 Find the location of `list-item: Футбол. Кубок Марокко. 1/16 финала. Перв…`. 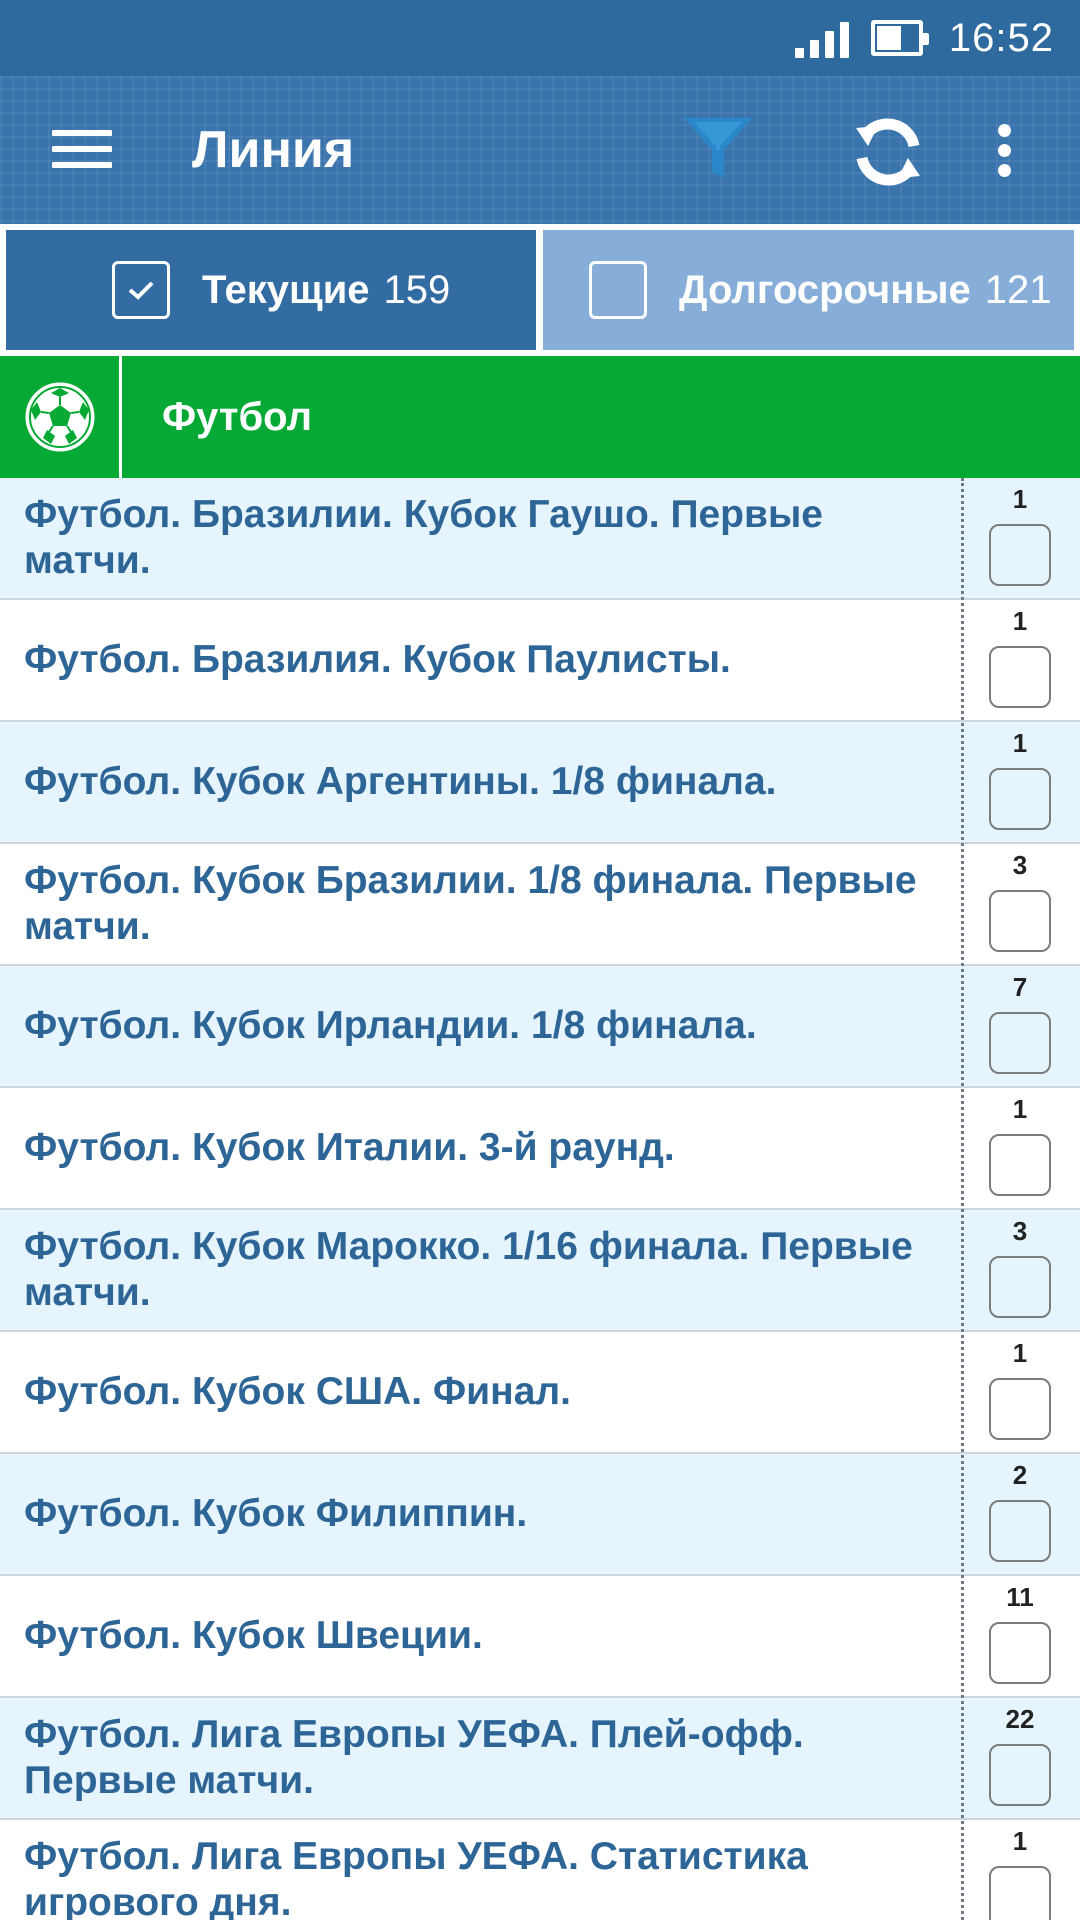

list-item: Футбол. Кубок Марокко. 1/16 финала. Перв… is located at coordinates (540, 1271).